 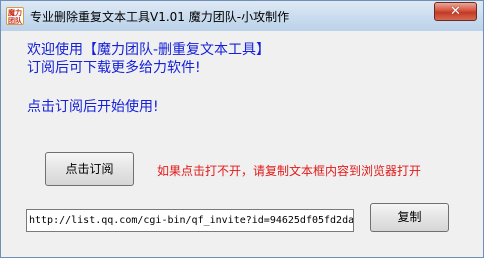 What do you see at coordinates (409, 217) in the screenshot?
I see `copy-button: 复制` at bounding box center [409, 217].